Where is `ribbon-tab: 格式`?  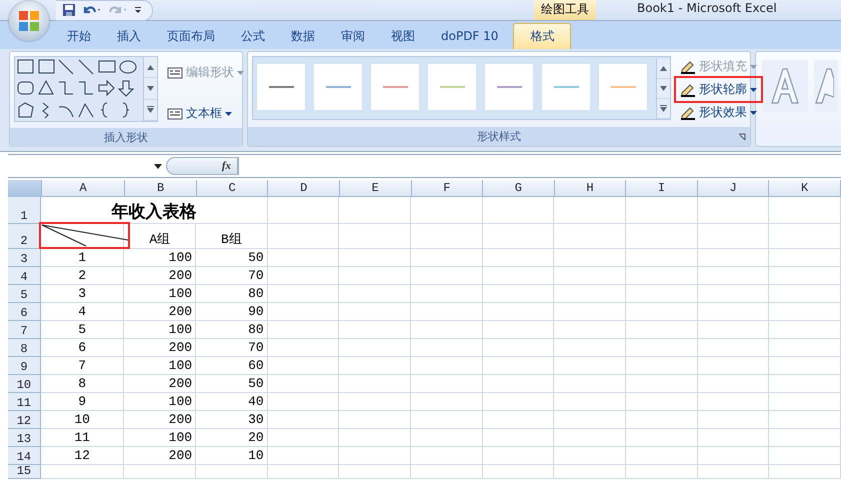 ribbon-tab: 格式 is located at coordinates (542, 36).